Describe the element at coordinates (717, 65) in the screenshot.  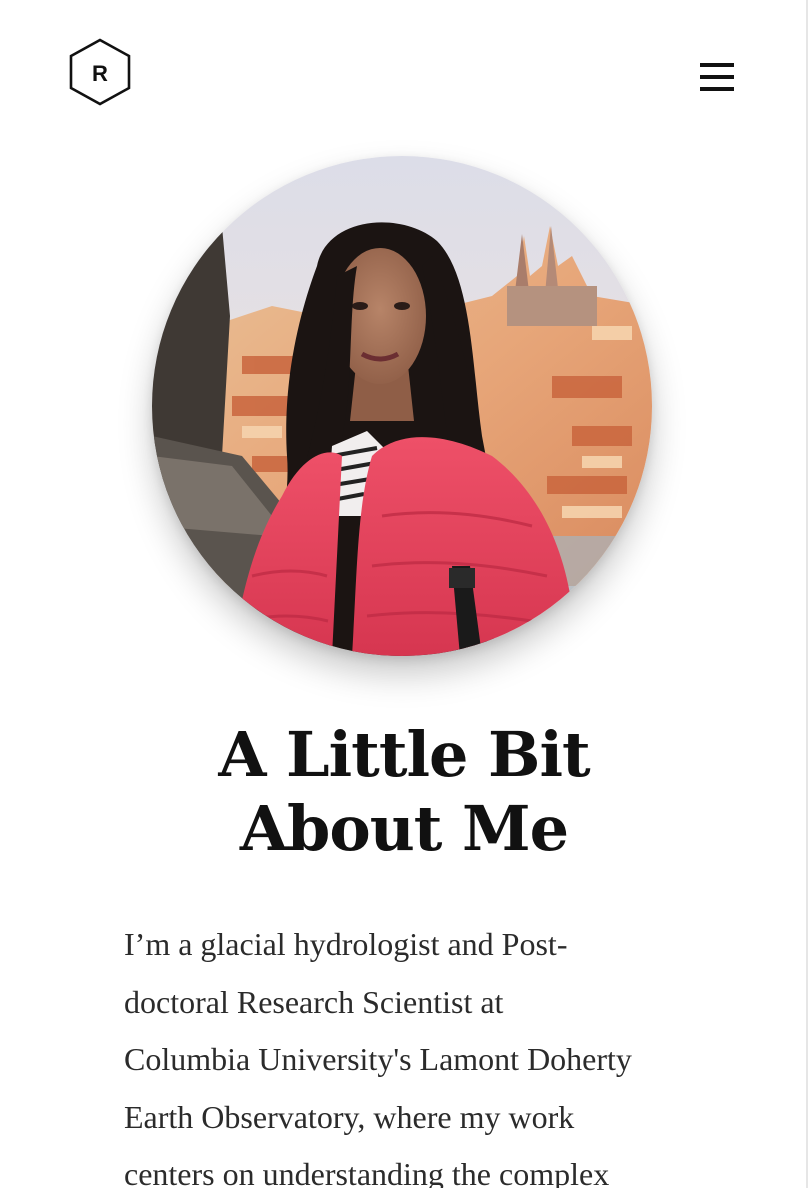
I see `menu-bar-top` at that location.